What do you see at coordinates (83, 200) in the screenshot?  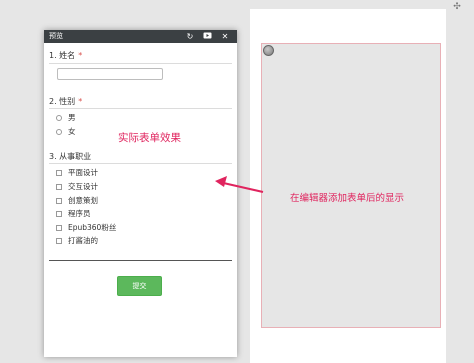 I see `option-label: 创意策划` at bounding box center [83, 200].